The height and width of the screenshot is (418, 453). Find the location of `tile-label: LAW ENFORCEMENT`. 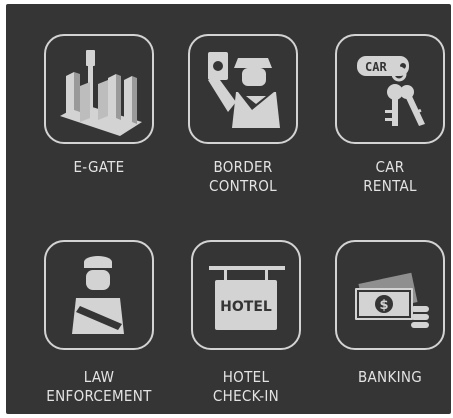

tile-label: LAW ENFORCEMENT is located at coordinates (99, 386).